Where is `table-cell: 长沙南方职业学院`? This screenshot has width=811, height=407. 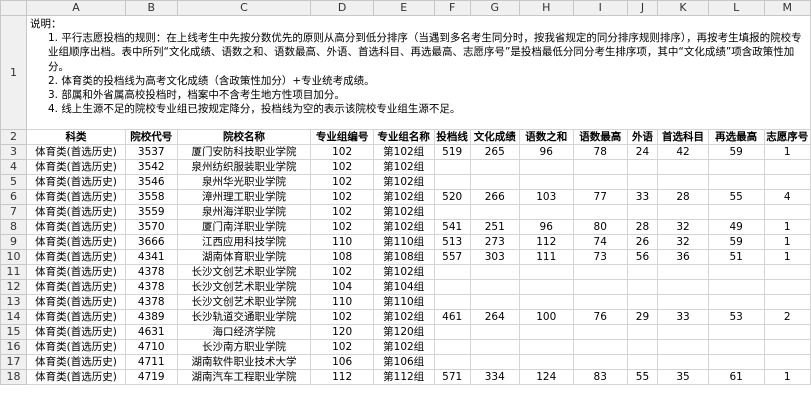 table-cell: 长沙南方职业学院 is located at coordinates (244, 347).